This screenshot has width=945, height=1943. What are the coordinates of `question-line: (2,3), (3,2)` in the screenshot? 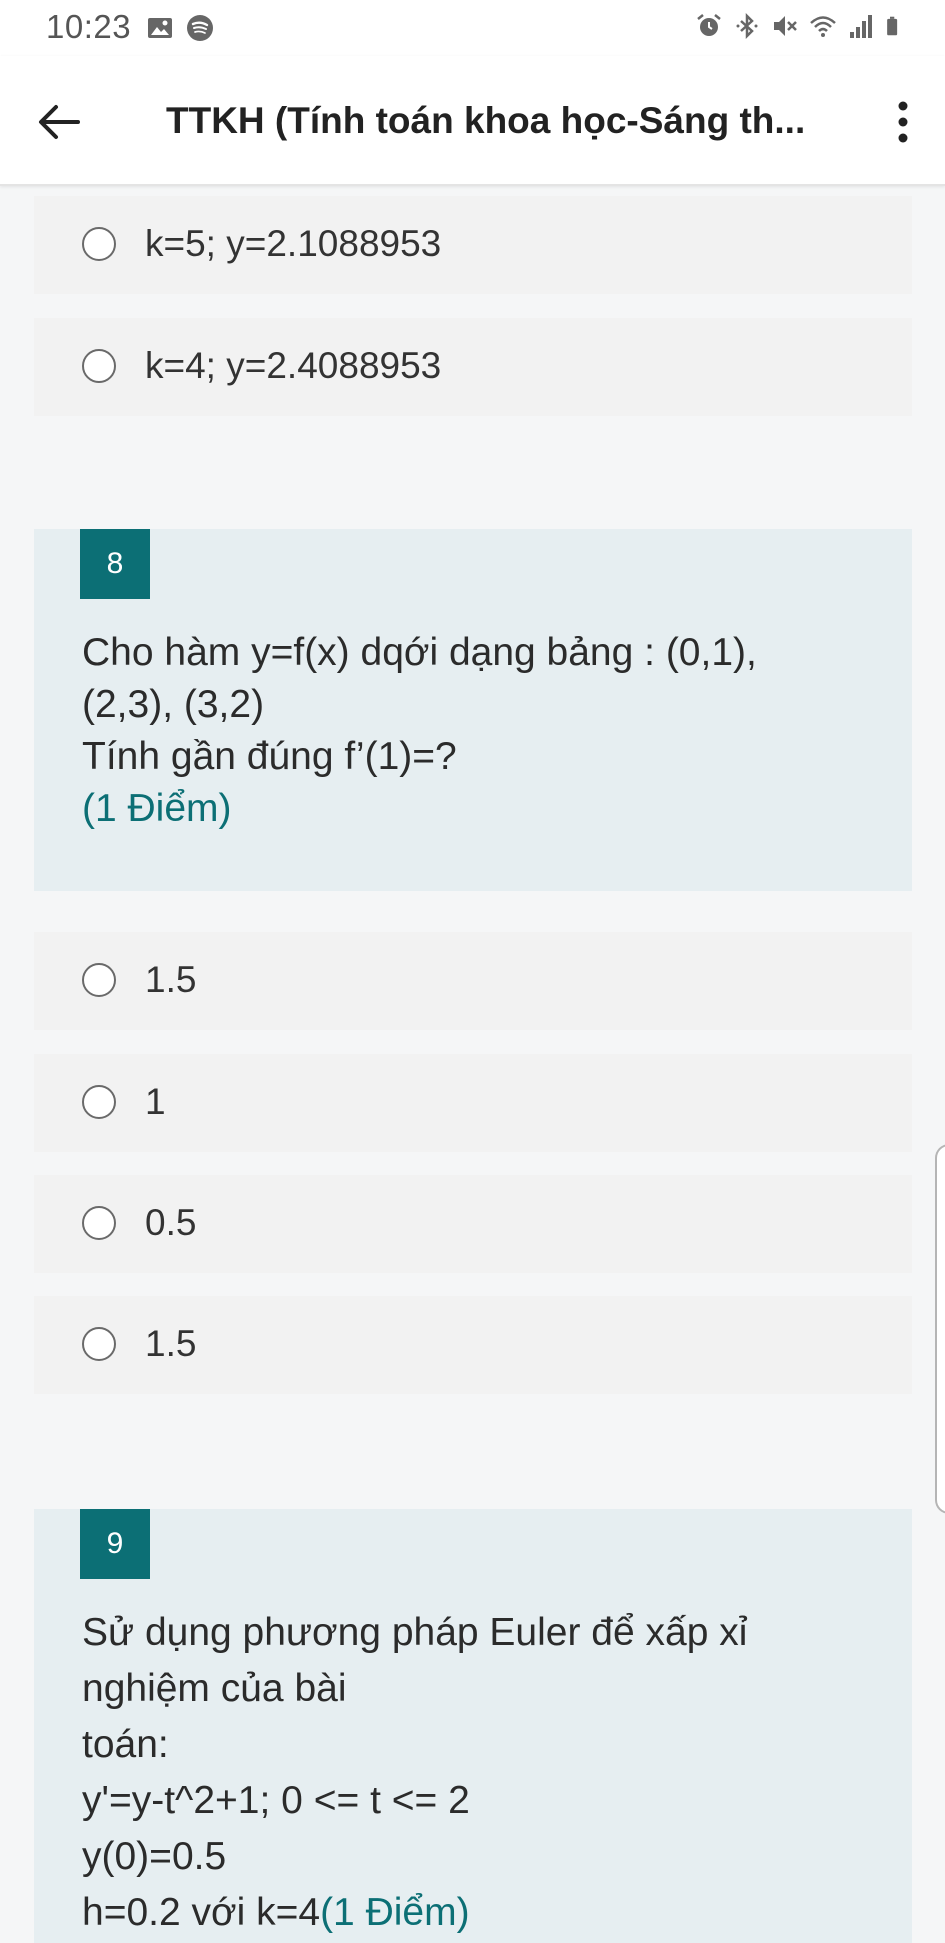 It's located at (173, 704).